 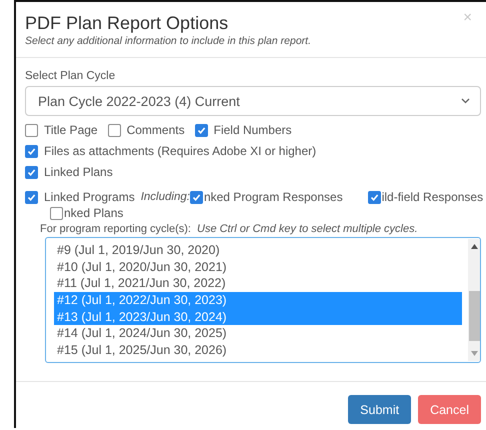 I want to click on checkbox-label: Linked Plans, so click(x=78, y=172).